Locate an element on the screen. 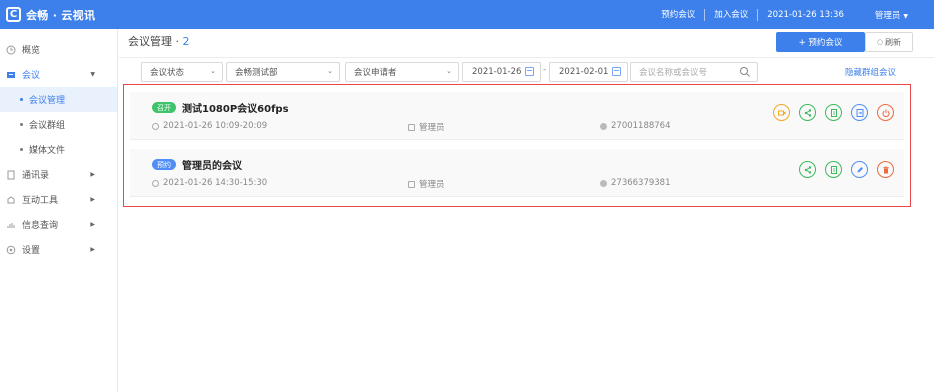 Image resolution: width=934 pixels, height=392 pixels. sidebar-item-label: 设置 is located at coordinates (31, 251).